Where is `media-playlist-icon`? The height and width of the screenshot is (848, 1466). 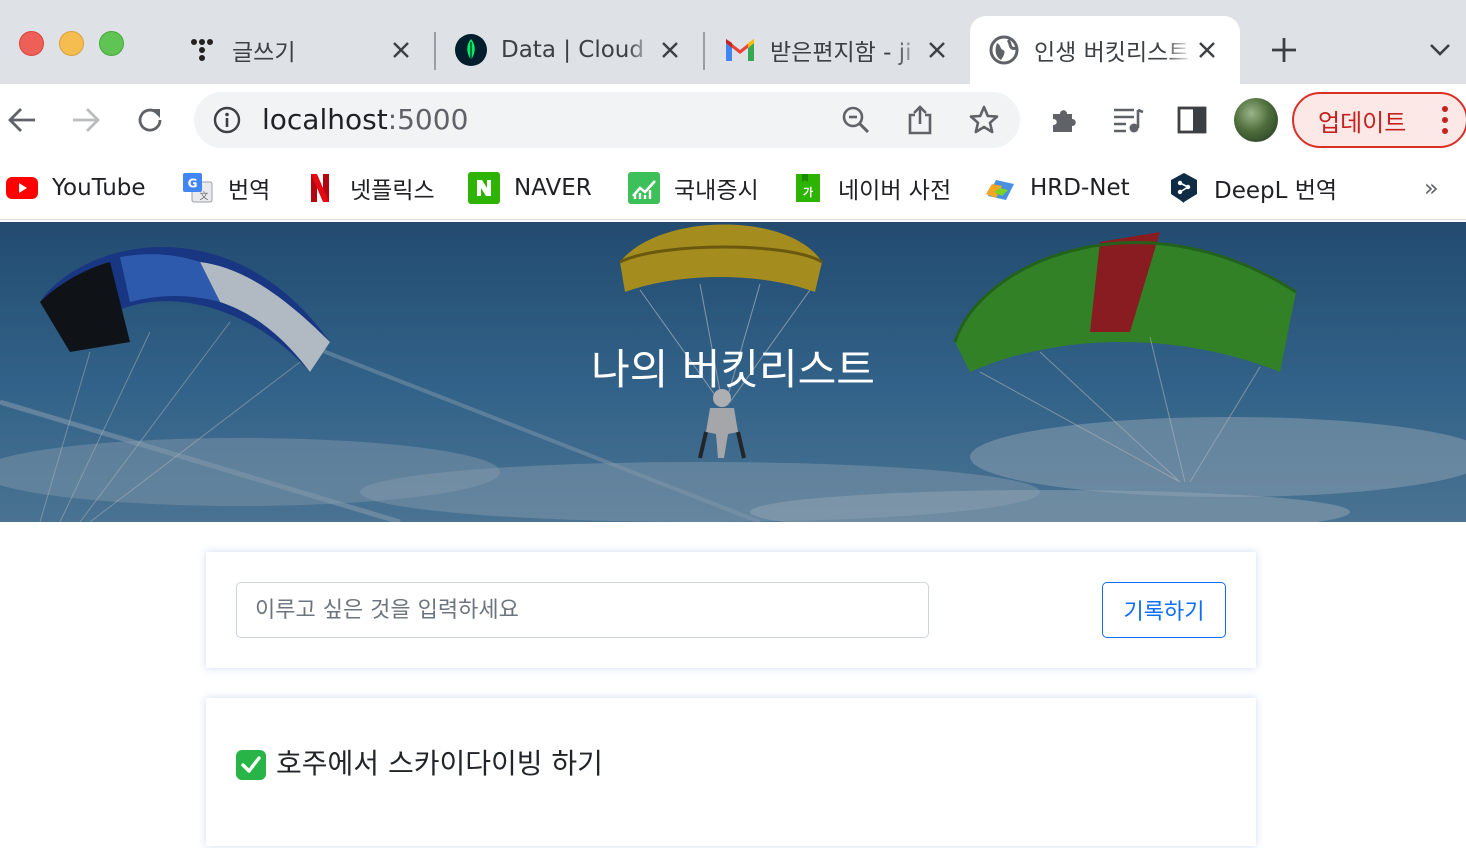
media-playlist-icon is located at coordinates (1128, 120).